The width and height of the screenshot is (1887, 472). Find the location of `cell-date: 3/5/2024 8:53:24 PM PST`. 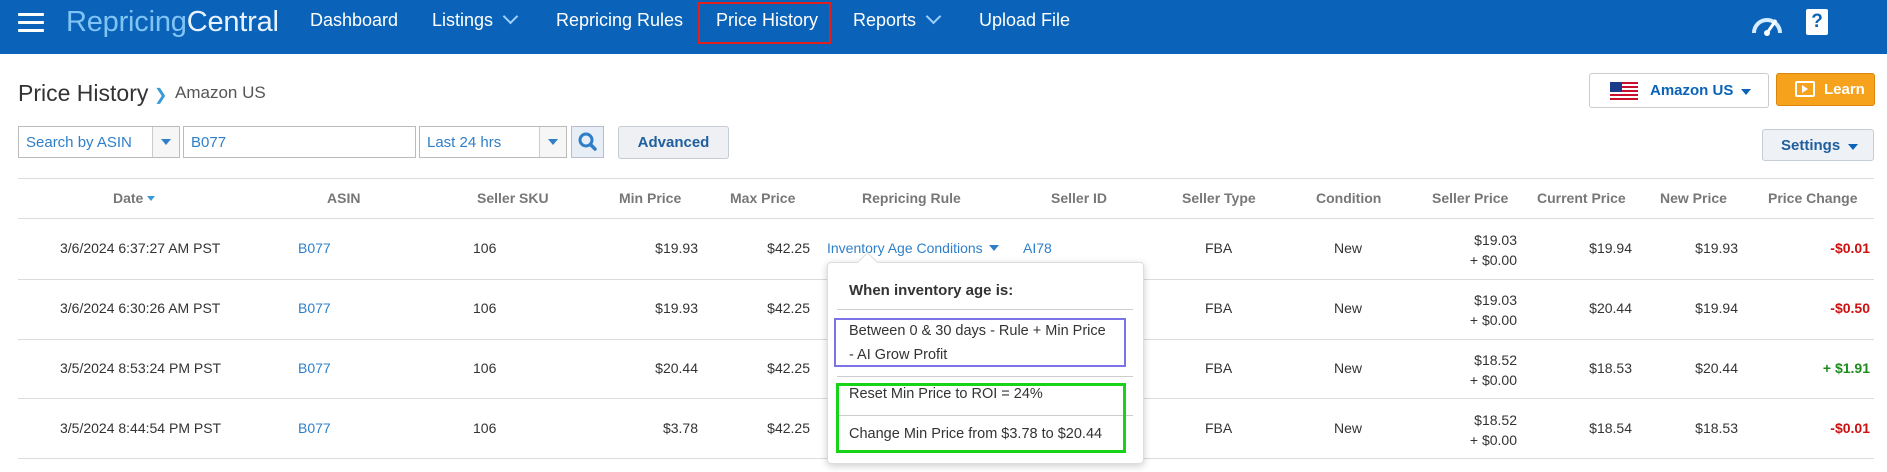

cell-date: 3/5/2024 8:53:24 PM PST is located at coordinates (141, 368).